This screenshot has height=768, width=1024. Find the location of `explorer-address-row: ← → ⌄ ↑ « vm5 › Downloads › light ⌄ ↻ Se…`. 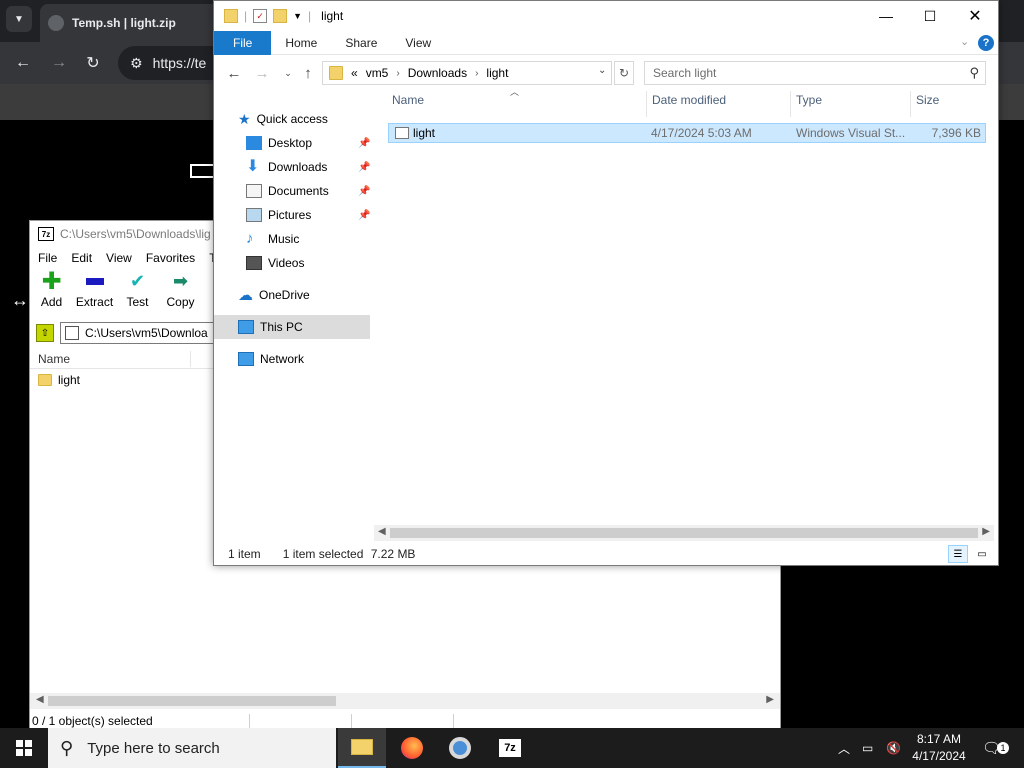

explorer-address-row: ← → ⌄ ↑ « vm5 › Downloads › light ⌄ ↻ Se… is located at coordinates (606, 73).